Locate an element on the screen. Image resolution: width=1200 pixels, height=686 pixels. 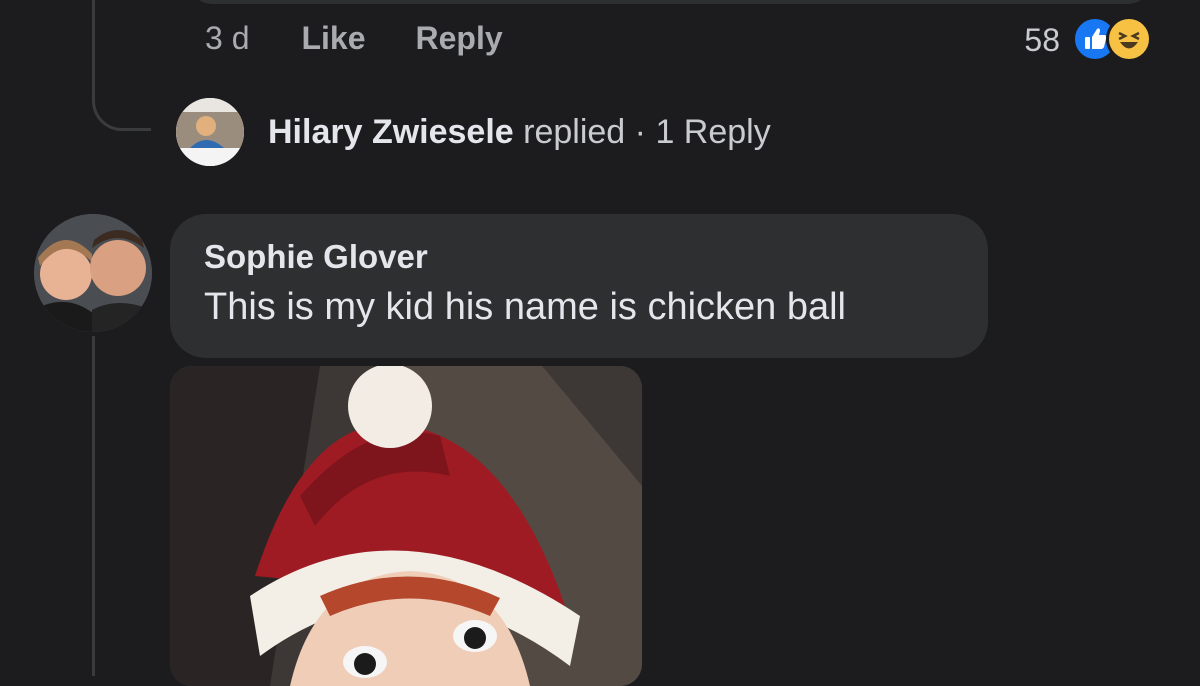
reaction-summary is located at coordinates (1122, 41).